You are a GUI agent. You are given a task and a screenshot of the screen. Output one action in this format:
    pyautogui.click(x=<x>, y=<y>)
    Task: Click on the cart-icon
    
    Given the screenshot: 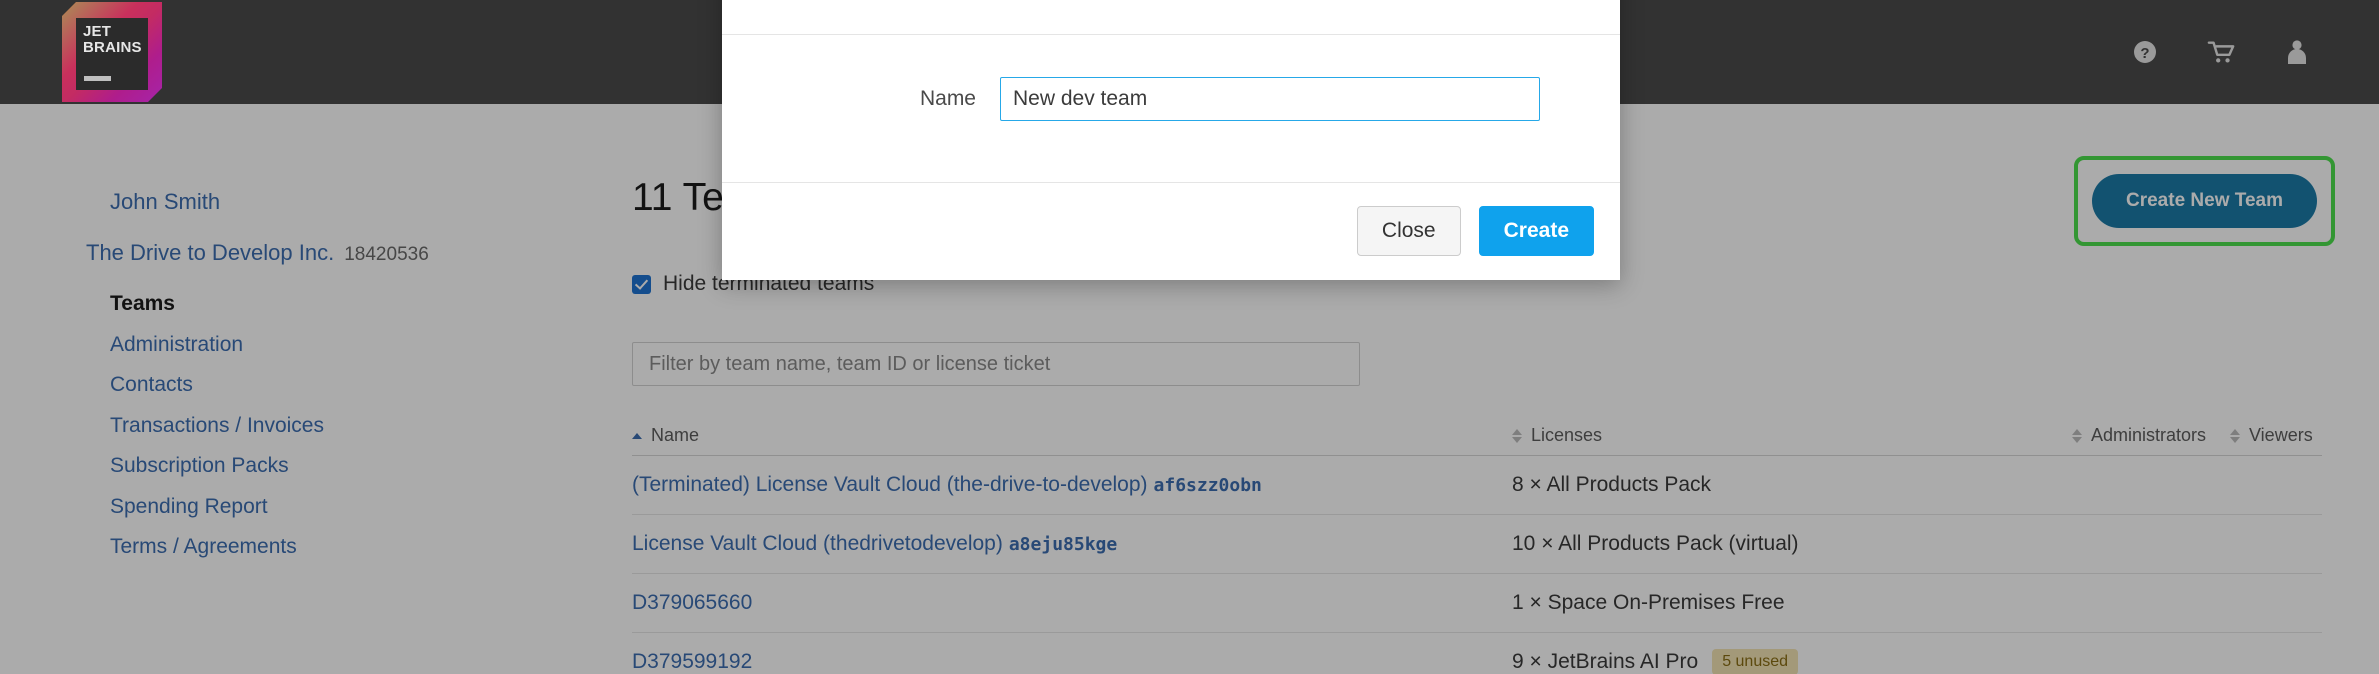 What is the action you would take?
    pyautogui.click(x=2221, y=52)
    